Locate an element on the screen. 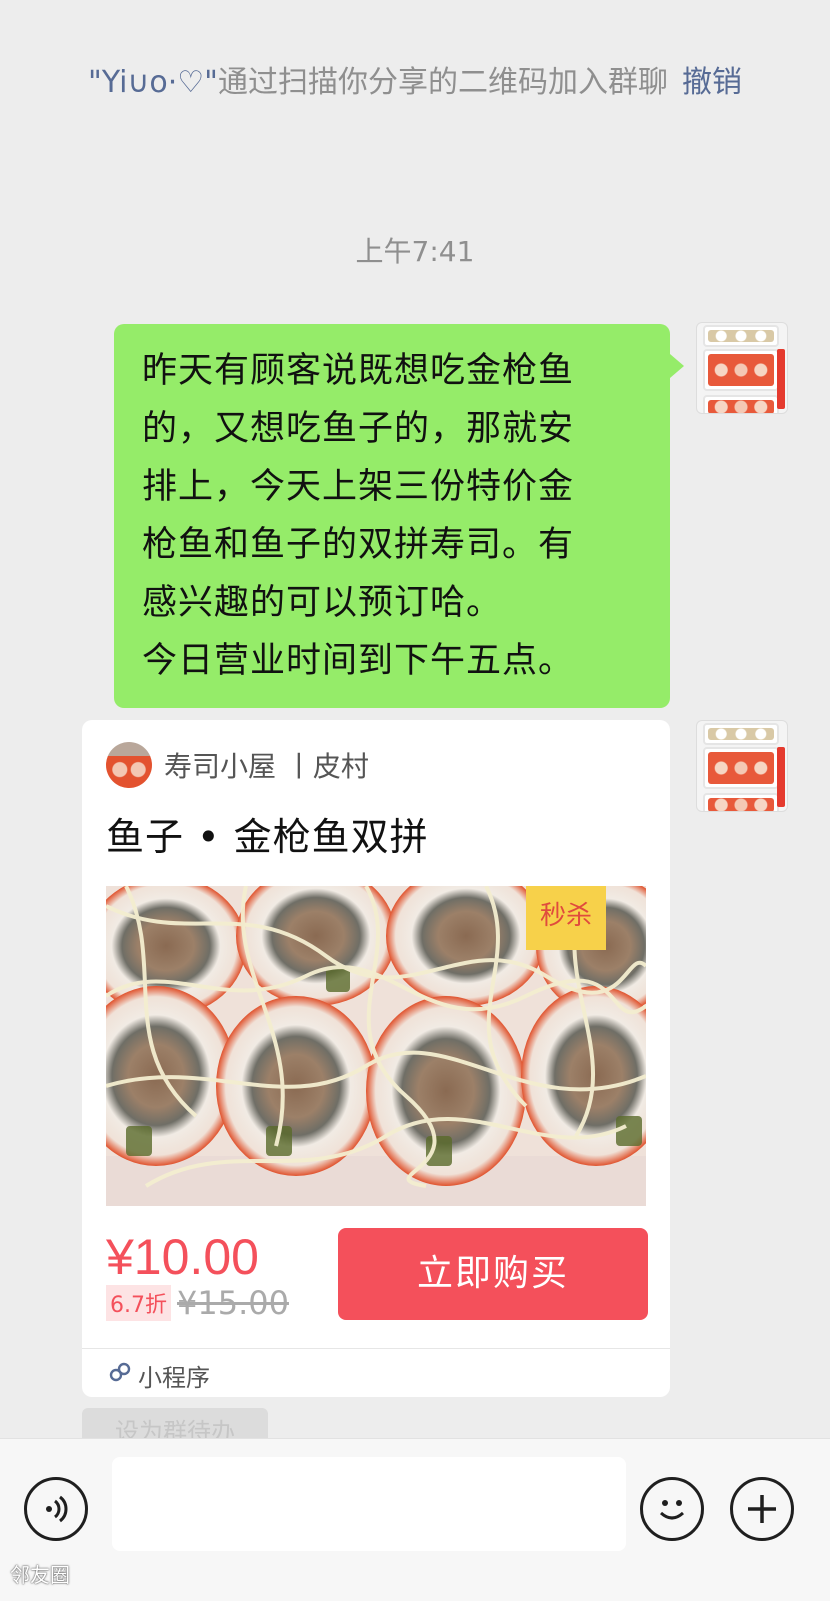 Image resolution: width=830 pixels, height=1601 pixels. voice-icon is located at coordinates (56, 1509).